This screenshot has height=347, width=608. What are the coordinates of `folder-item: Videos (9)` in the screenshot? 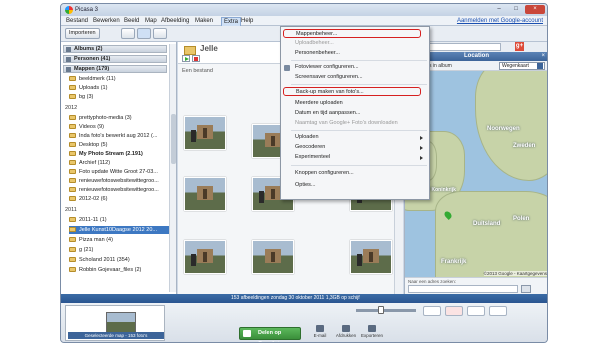 It's located at (119, 127).